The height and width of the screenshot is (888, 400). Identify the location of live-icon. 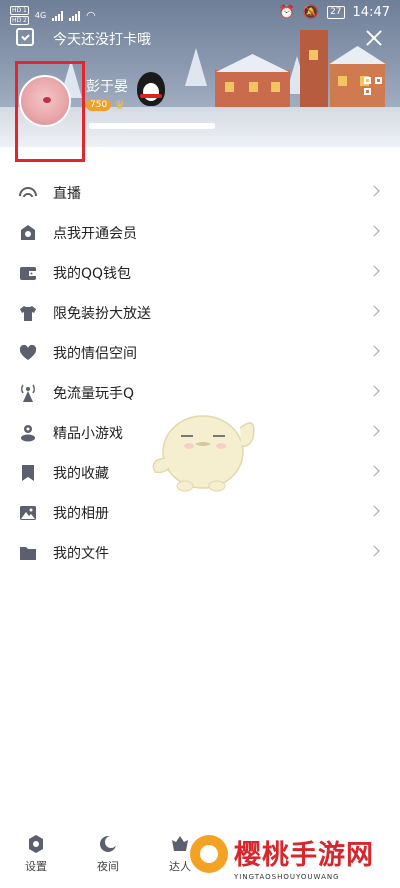
(28, 193).